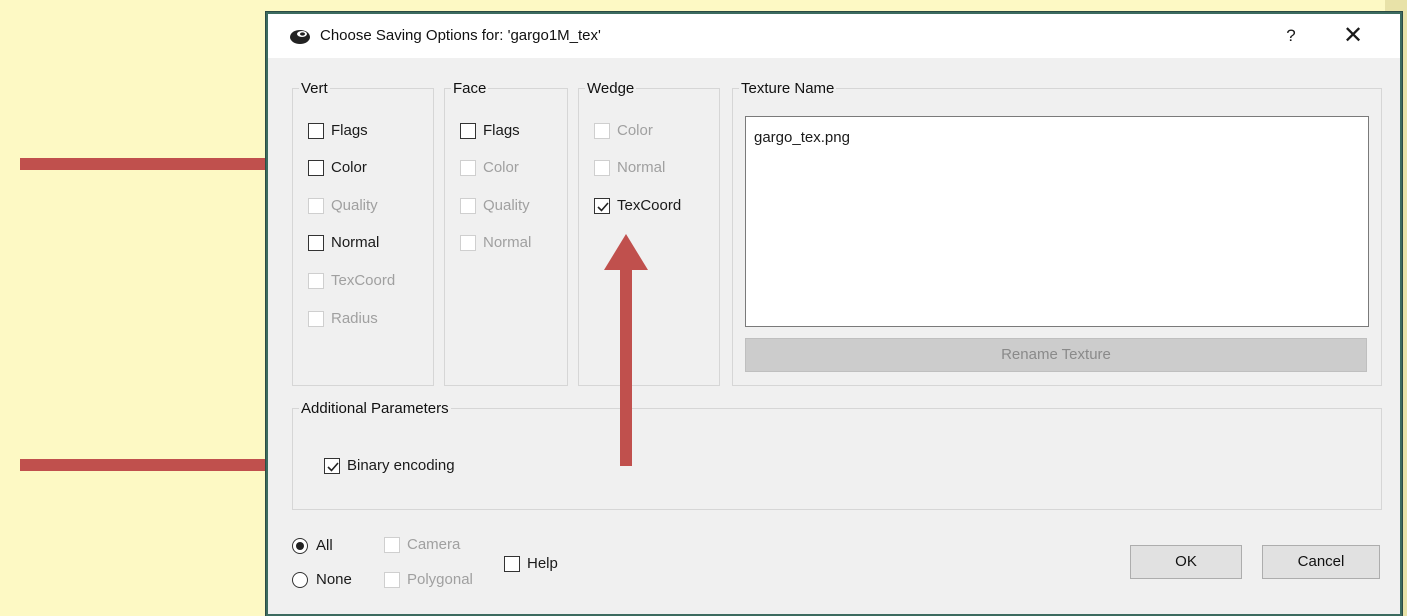  I want to click on wedge-legend: Wedge, so click(611, 88).